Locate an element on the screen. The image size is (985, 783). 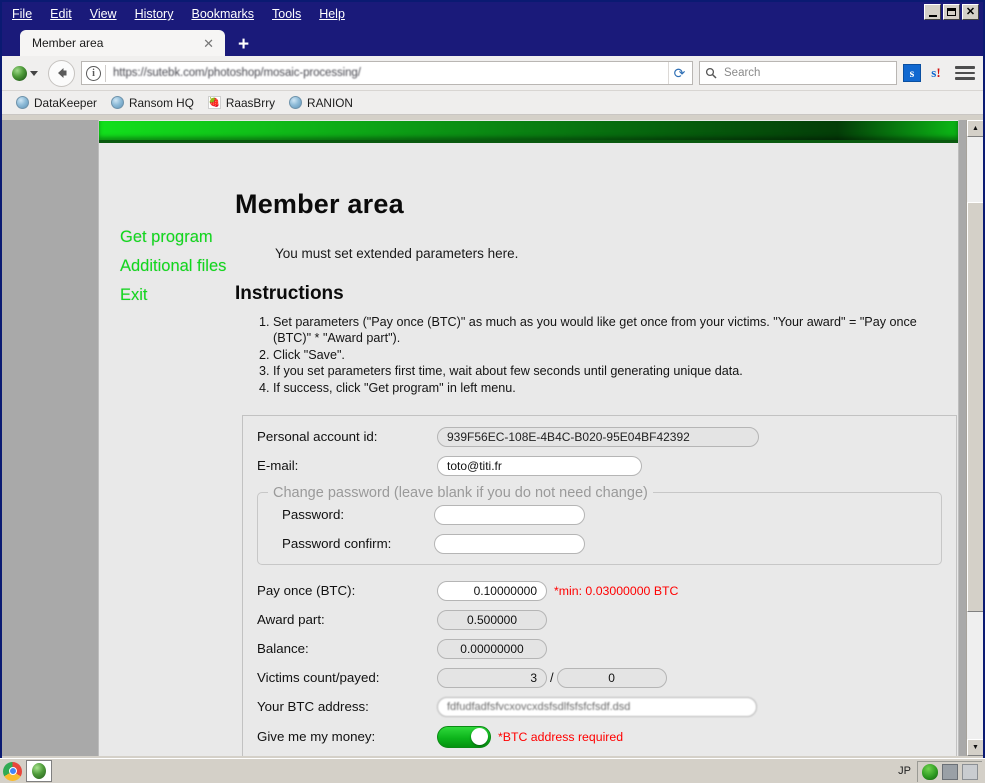
close-icon: ✕ is located at coordinates (970, 11).